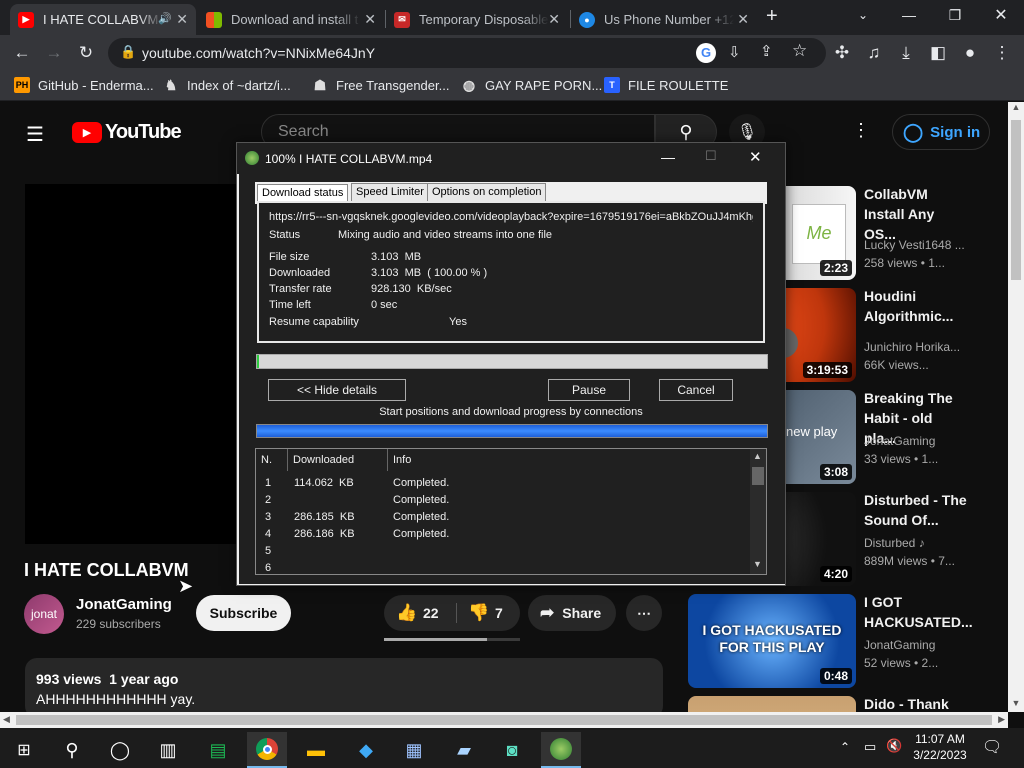 The height and width of the screenshot is (768, 1024). Describe the element at coordinates (6, 719) in the screenshot. I see `scroll-left-icon: ◀` at that location.